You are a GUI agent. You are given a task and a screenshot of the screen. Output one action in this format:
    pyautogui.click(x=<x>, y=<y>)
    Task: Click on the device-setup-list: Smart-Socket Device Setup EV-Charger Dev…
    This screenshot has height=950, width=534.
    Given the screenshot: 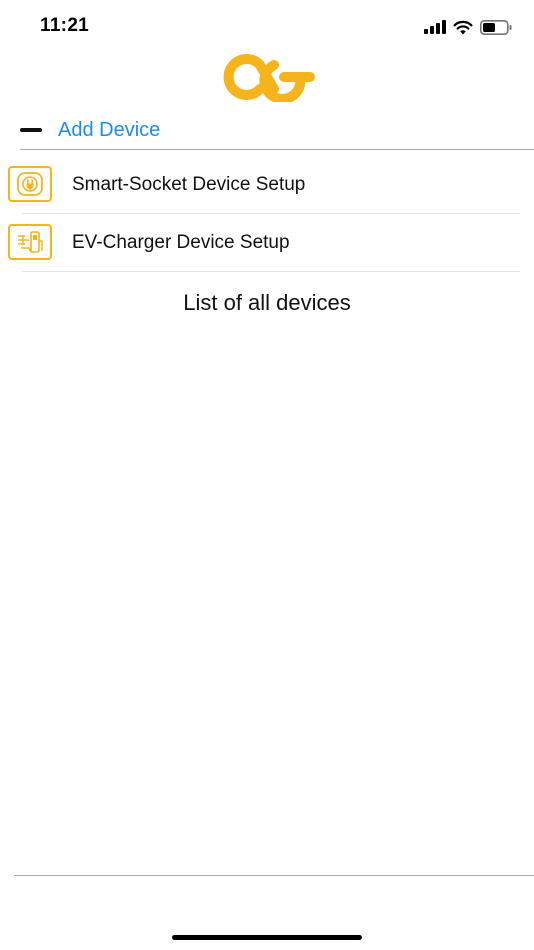 What is the action you would take?
    pyautogui.click(x=267, y=214)
    